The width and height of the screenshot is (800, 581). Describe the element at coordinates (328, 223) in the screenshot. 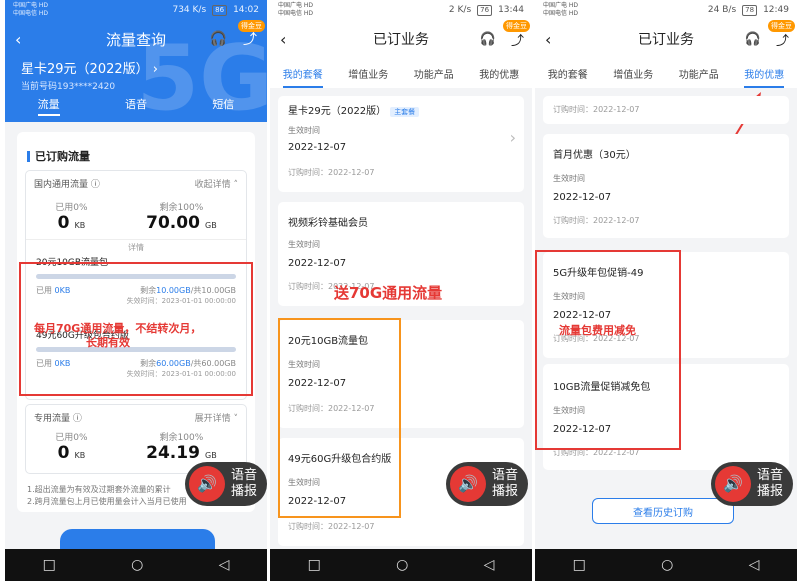

I see `order-name: 视频彩铃基础会员` at that location.